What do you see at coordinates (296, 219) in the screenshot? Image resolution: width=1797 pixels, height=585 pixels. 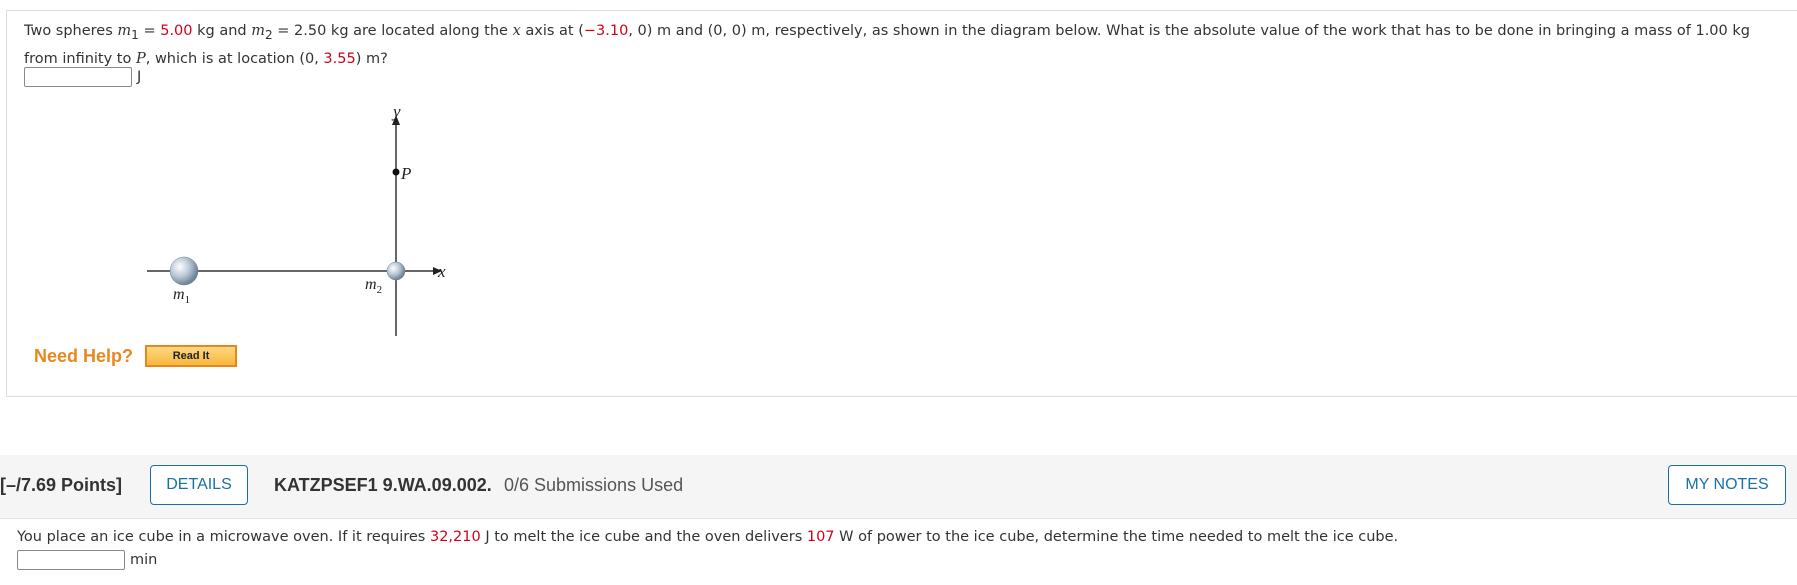 I see `spheres-diagram: y x P m1 m2` at bounding box center [296, 219].